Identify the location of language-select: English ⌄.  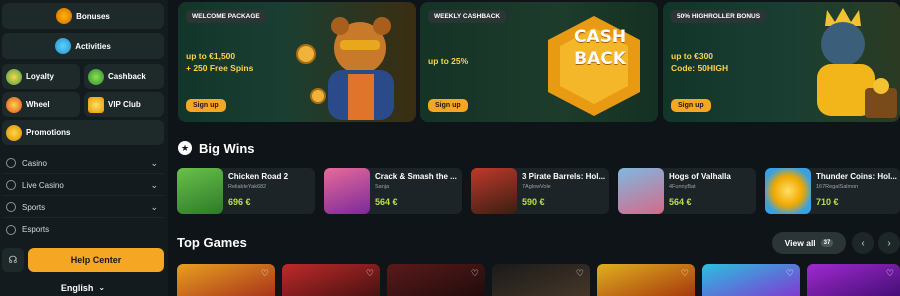
(83, 287).